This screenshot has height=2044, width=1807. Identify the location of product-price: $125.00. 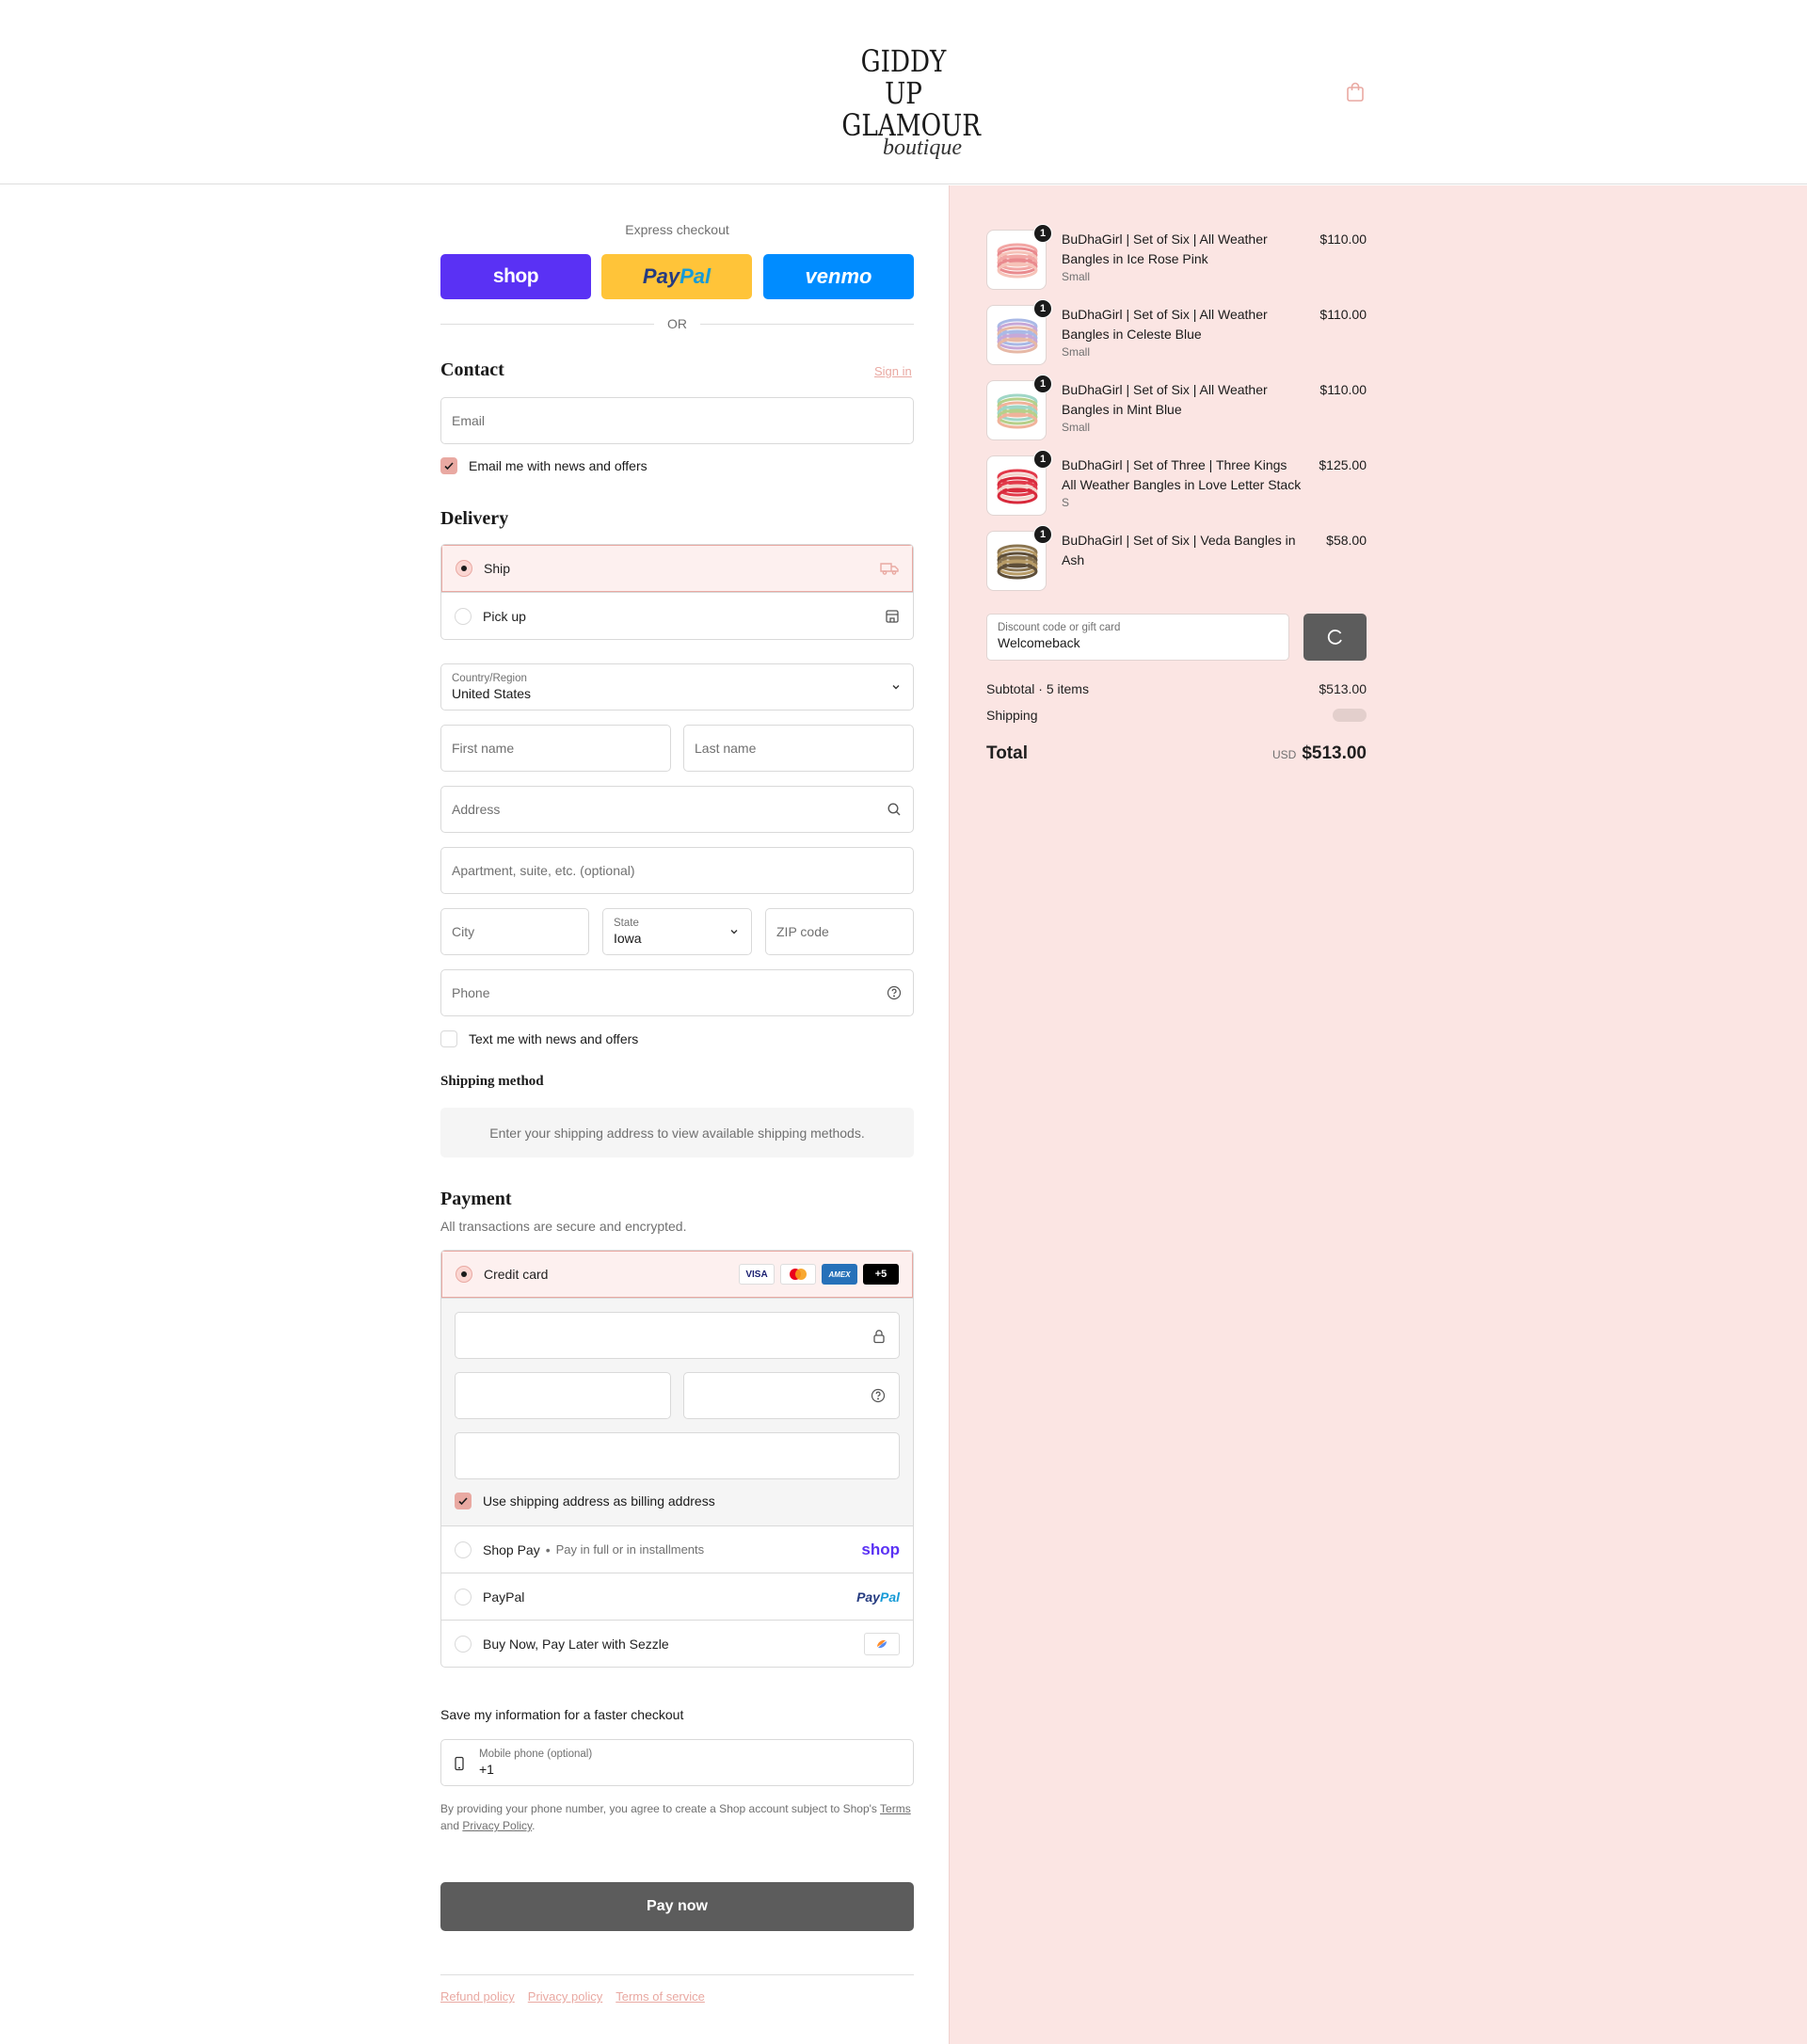
(1343, 465).